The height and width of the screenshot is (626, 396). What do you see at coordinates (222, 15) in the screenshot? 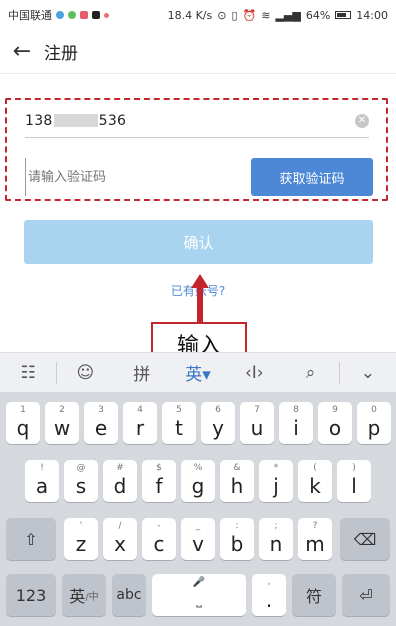
I see `location-icon: ⊙` at bounding box center [222, 15].